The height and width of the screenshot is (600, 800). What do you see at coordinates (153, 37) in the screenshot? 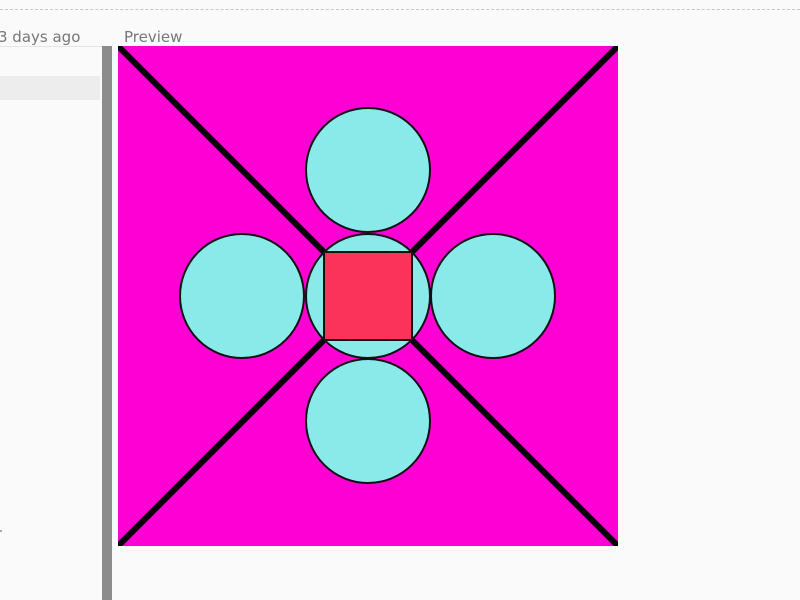
I see `preview-label: Preview` at bounding box center [153, 37].